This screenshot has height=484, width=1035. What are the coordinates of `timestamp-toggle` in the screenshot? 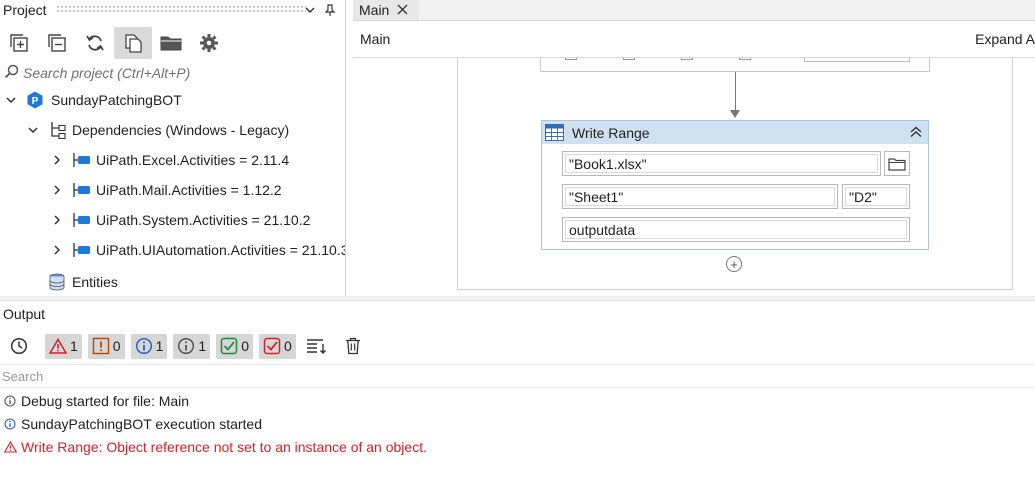 It's located at (20, 346).